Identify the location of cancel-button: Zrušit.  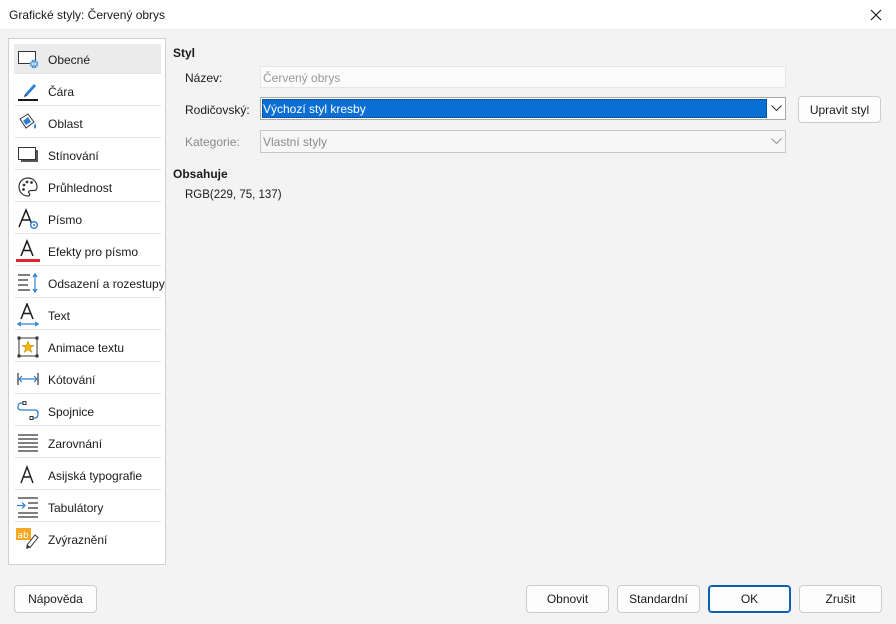
(840, 599).